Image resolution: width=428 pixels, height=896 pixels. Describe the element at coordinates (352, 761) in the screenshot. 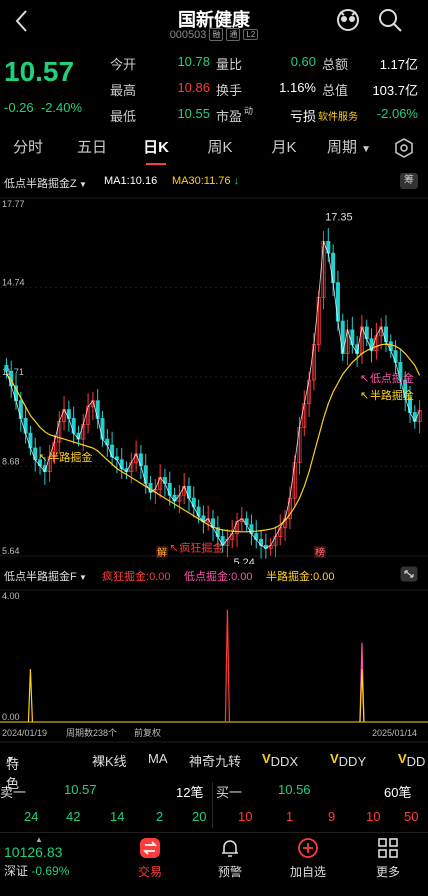

I see `indicator-ddy-label: DDY` at that location.